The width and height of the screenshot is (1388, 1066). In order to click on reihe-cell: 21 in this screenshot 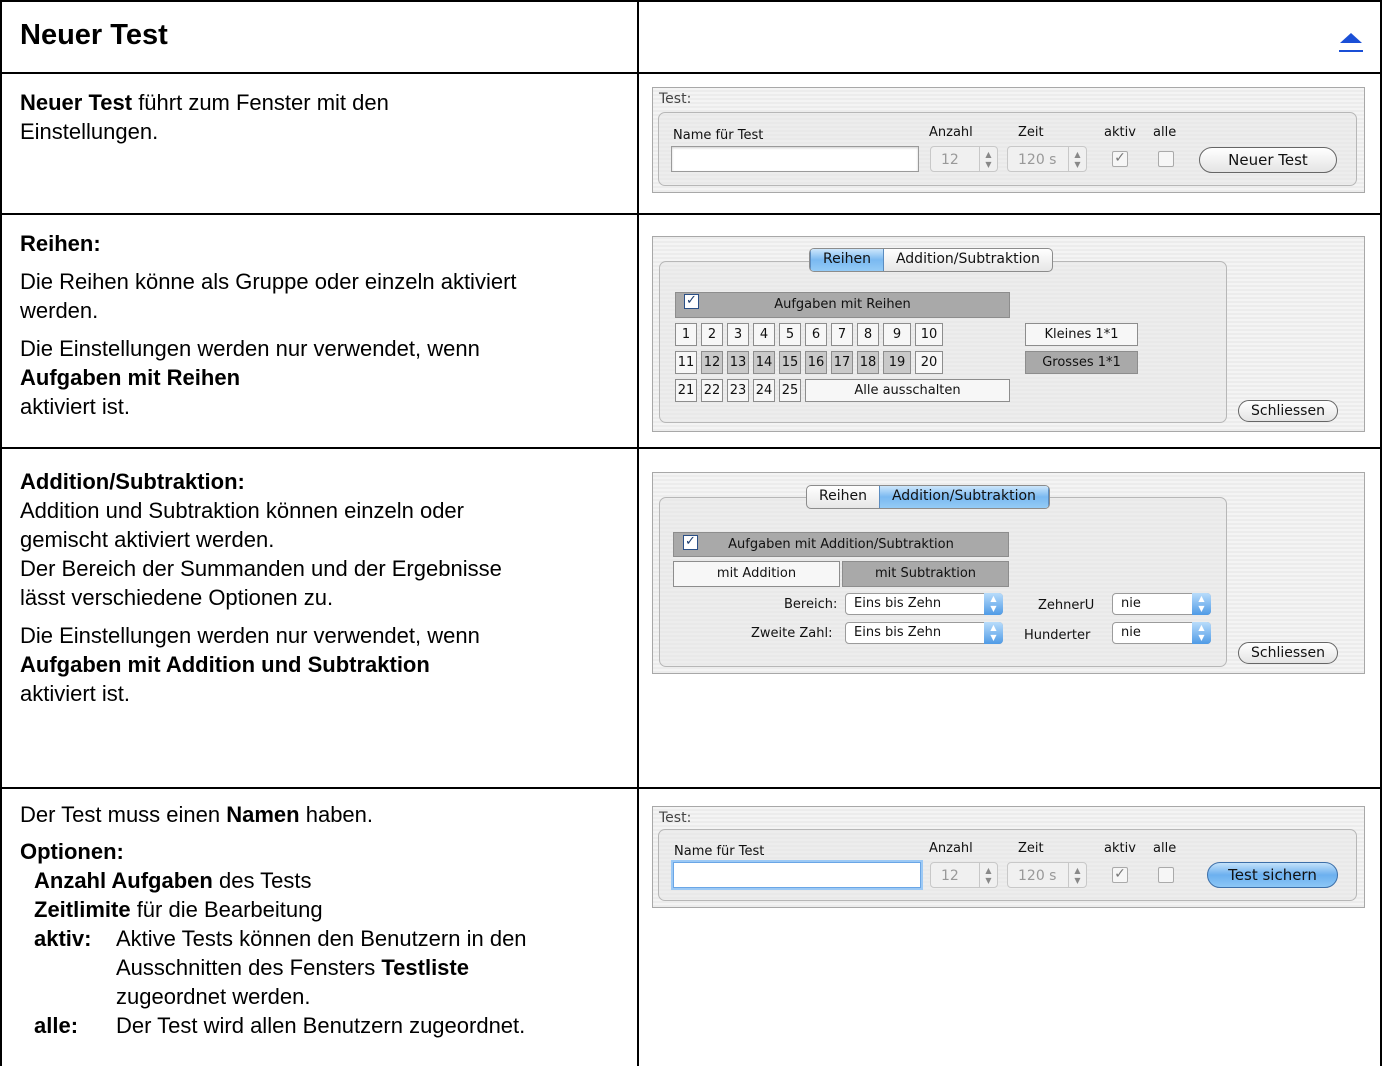, I will do `click(686, 390)`.